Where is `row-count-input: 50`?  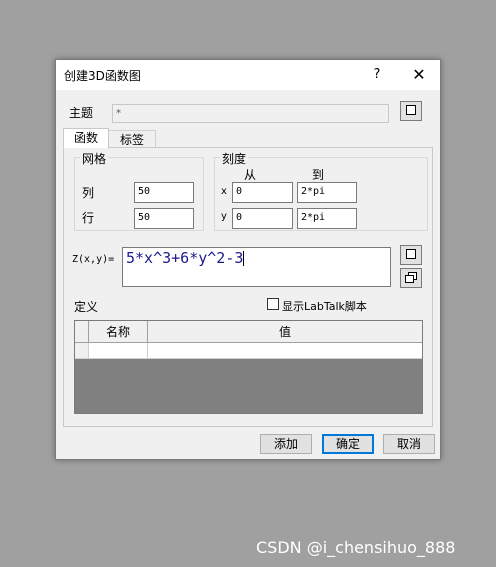 row-count-input: 50 is located at coordinates (164, 218).